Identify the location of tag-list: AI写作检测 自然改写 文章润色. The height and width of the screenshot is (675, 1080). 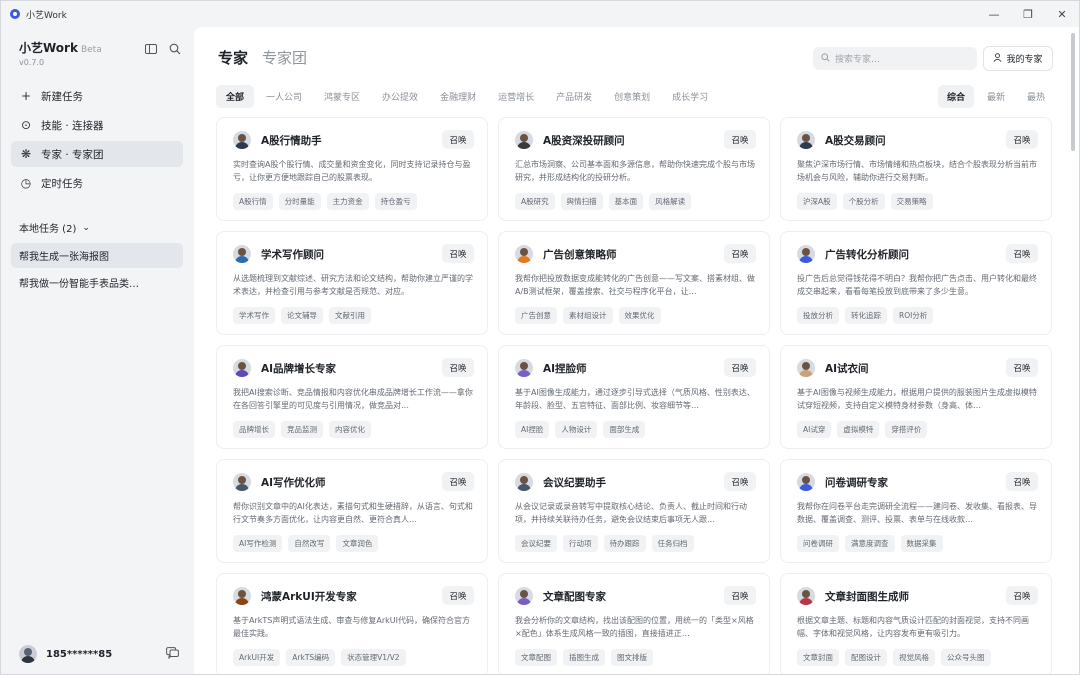
(308, 543).